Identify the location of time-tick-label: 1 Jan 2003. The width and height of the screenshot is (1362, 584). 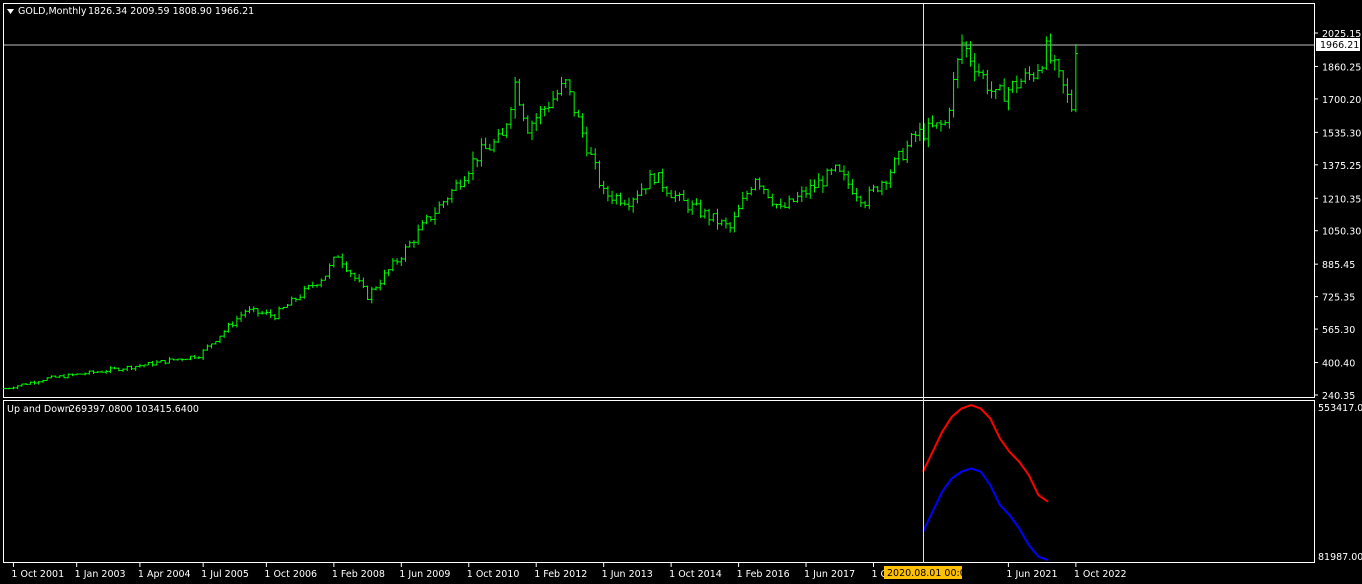
(100, 574).